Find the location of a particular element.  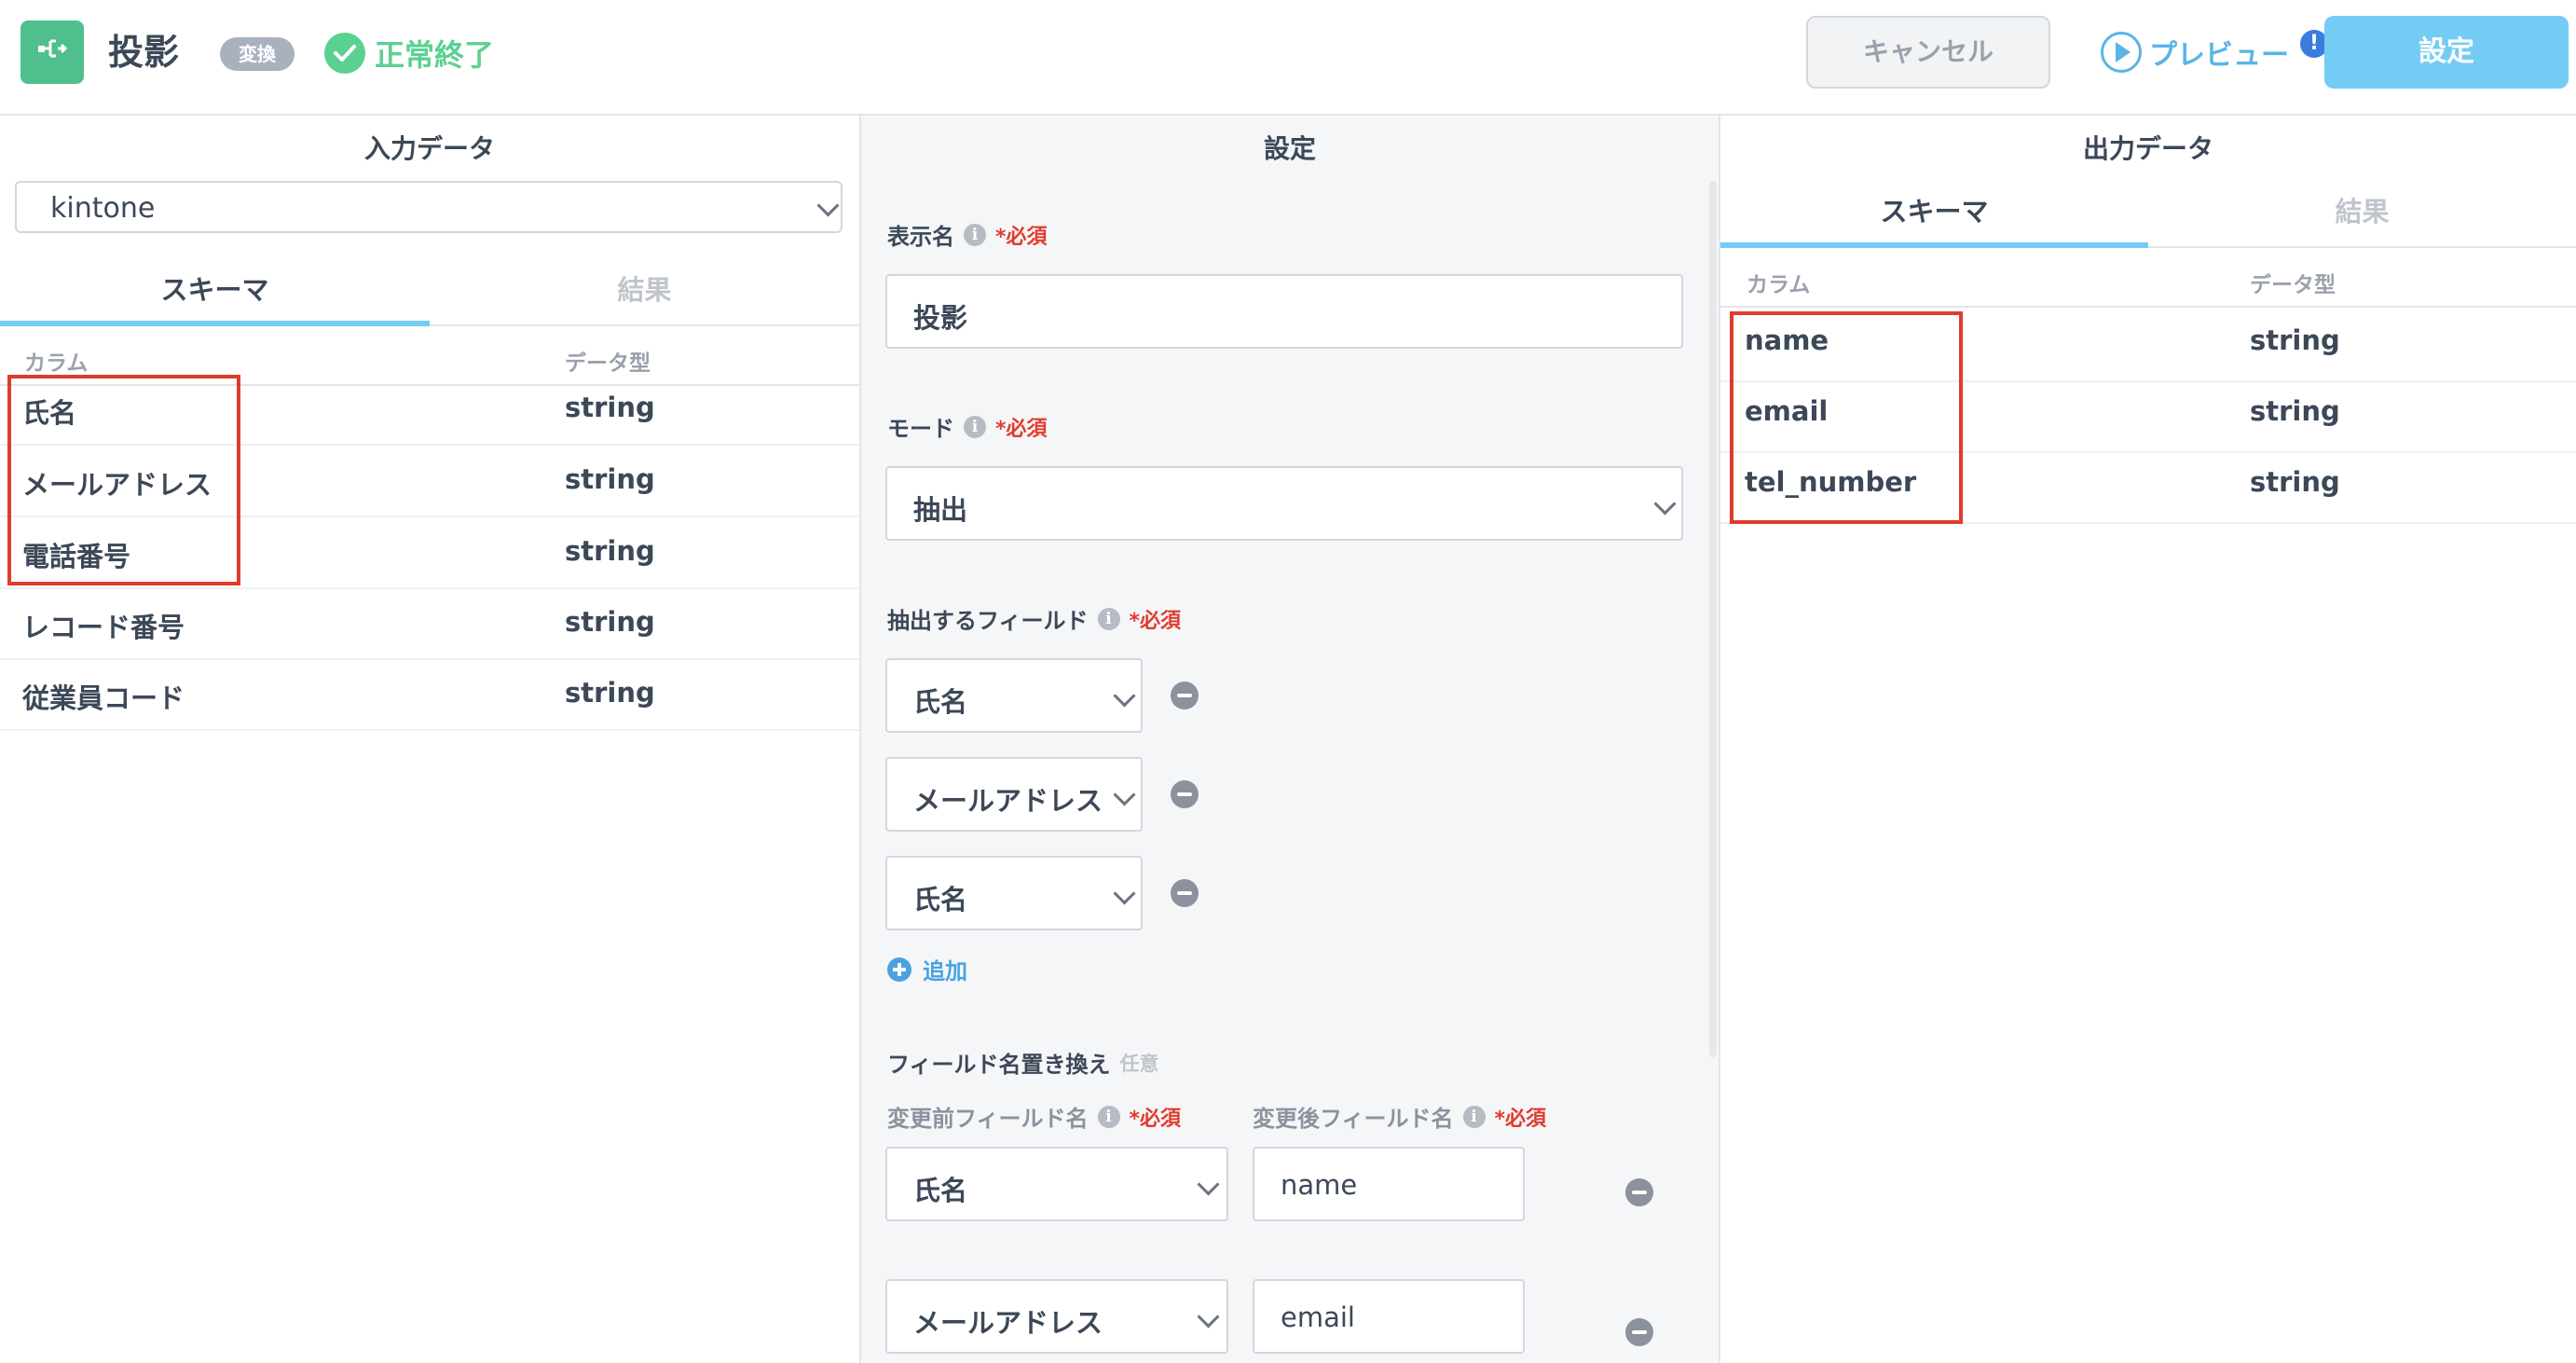

before-field-label-row: 変更前フィールド名 i *必須 is located at coordinates (1034, 1116).